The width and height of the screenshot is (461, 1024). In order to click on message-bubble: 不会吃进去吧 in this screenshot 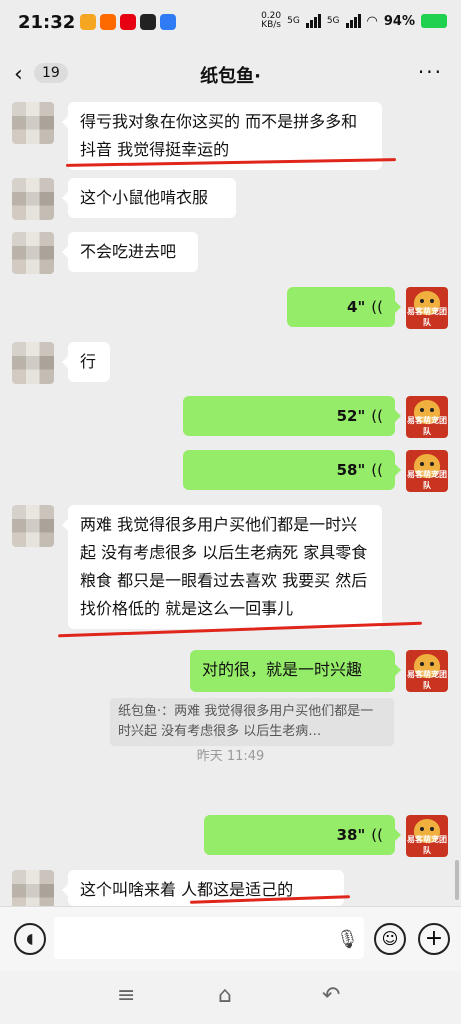, I will do `click(130, 252)`.